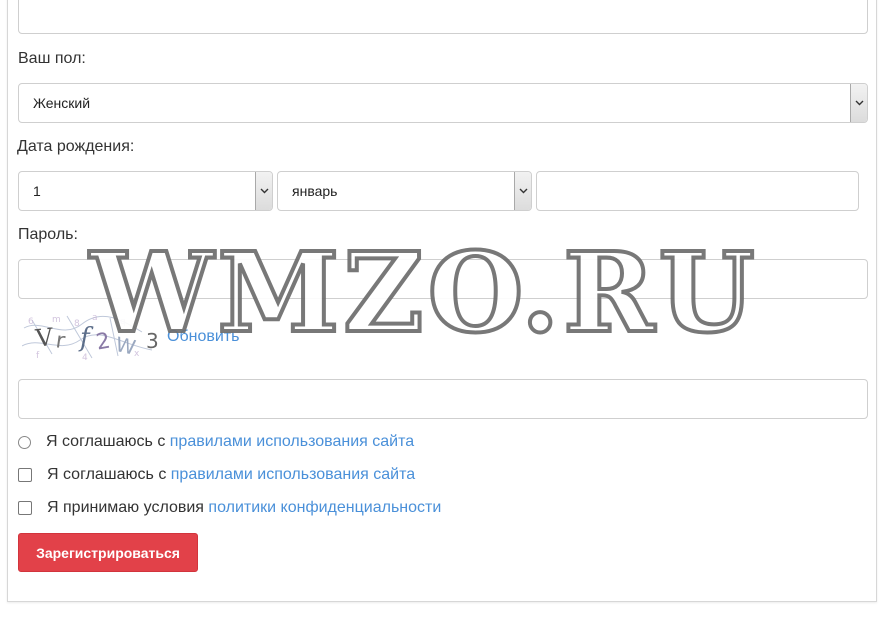 The image size is (885, 619). I want to click on birth-month-select: январь, so click(404, 191).